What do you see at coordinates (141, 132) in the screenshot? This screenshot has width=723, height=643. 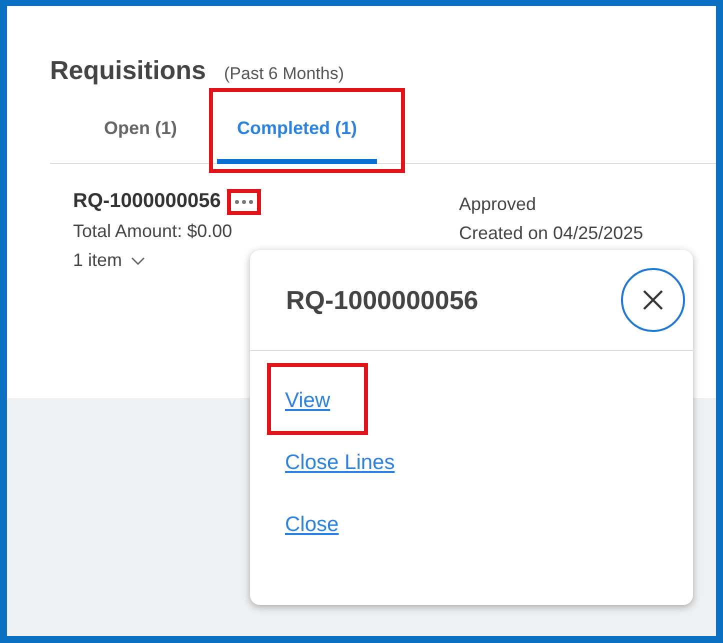 I see `tab: Open (1)` at bounding box center [141, 132].